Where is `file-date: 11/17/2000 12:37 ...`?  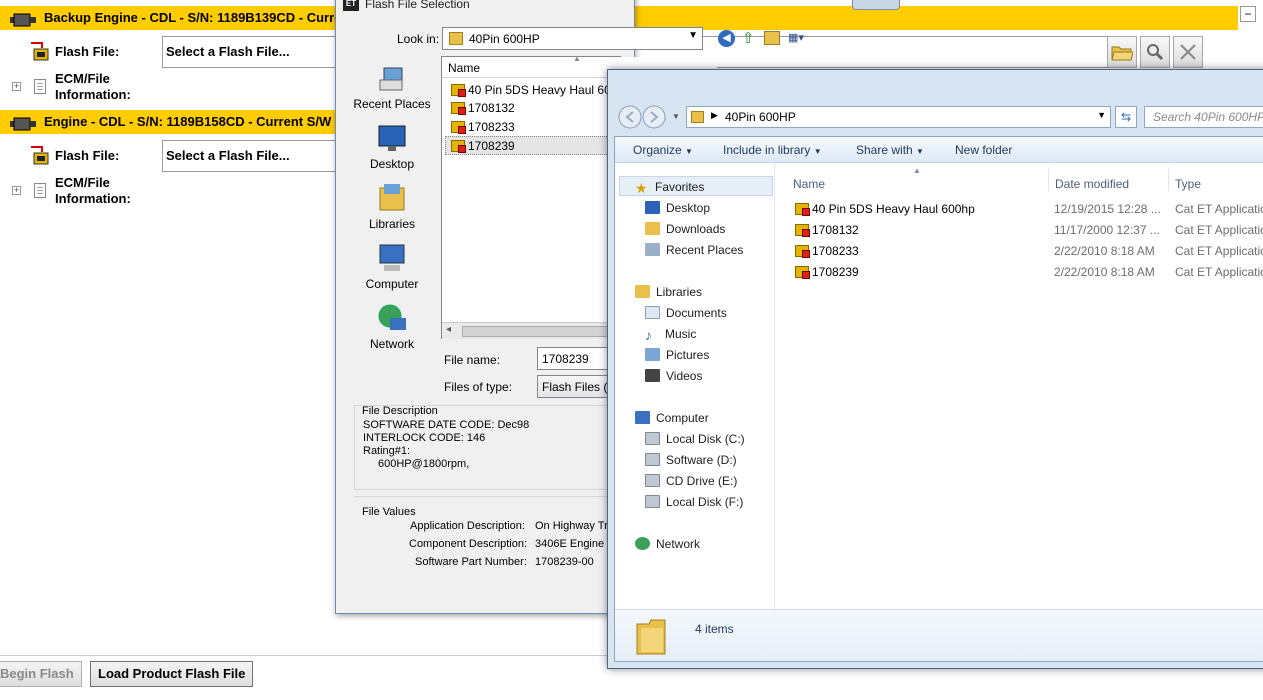 file-date: 11/17/2000 12:37 ... is located at coordinates (1107, 230).